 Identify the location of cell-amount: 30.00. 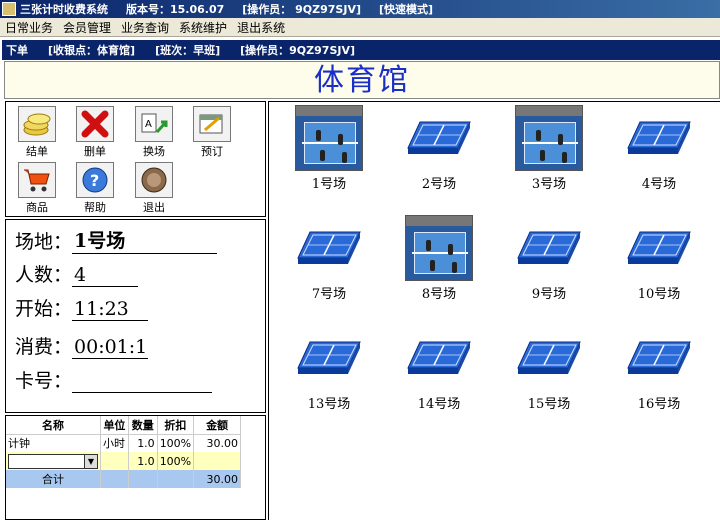
(217, 443).